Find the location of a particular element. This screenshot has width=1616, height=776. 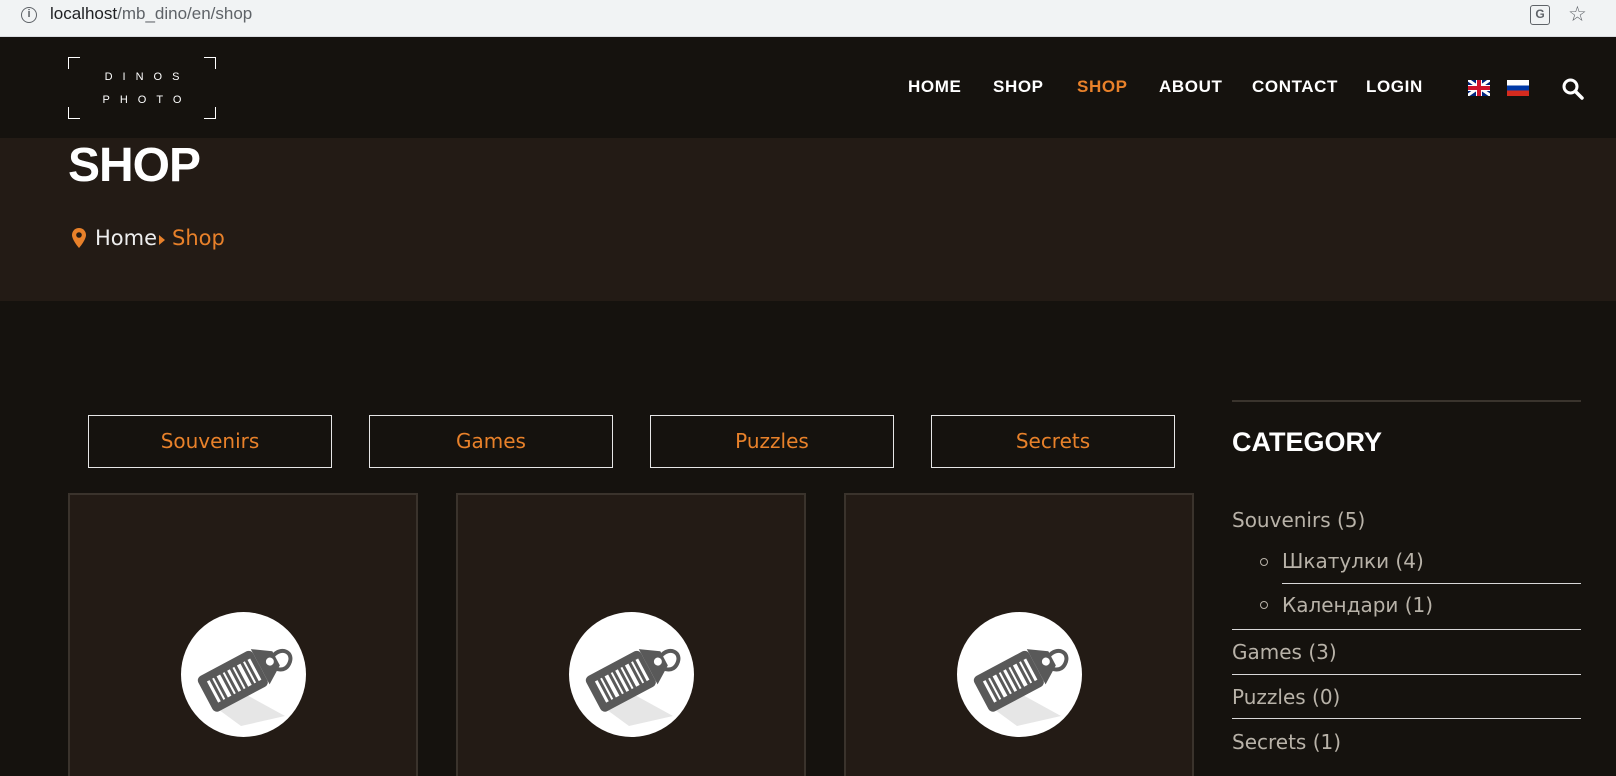

nav-shop: SHOP is located at coordinates (1018, 87).